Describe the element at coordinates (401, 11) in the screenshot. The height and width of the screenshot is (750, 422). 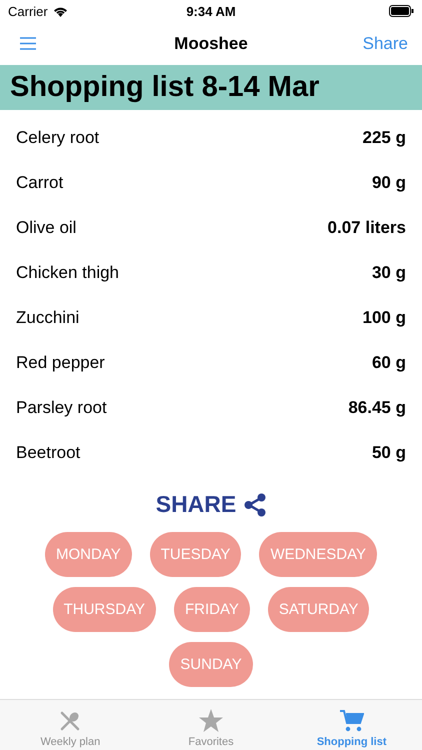
I see `battery-icon` at that location.